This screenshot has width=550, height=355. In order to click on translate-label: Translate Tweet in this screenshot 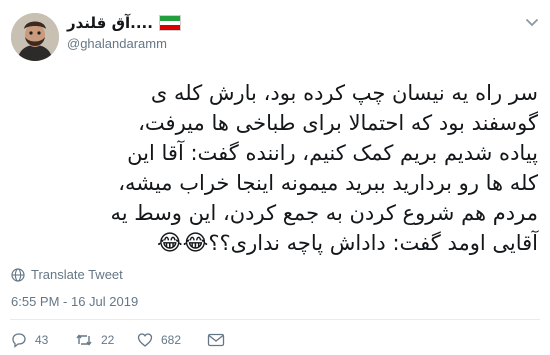, I will do `click(77, 274)`.